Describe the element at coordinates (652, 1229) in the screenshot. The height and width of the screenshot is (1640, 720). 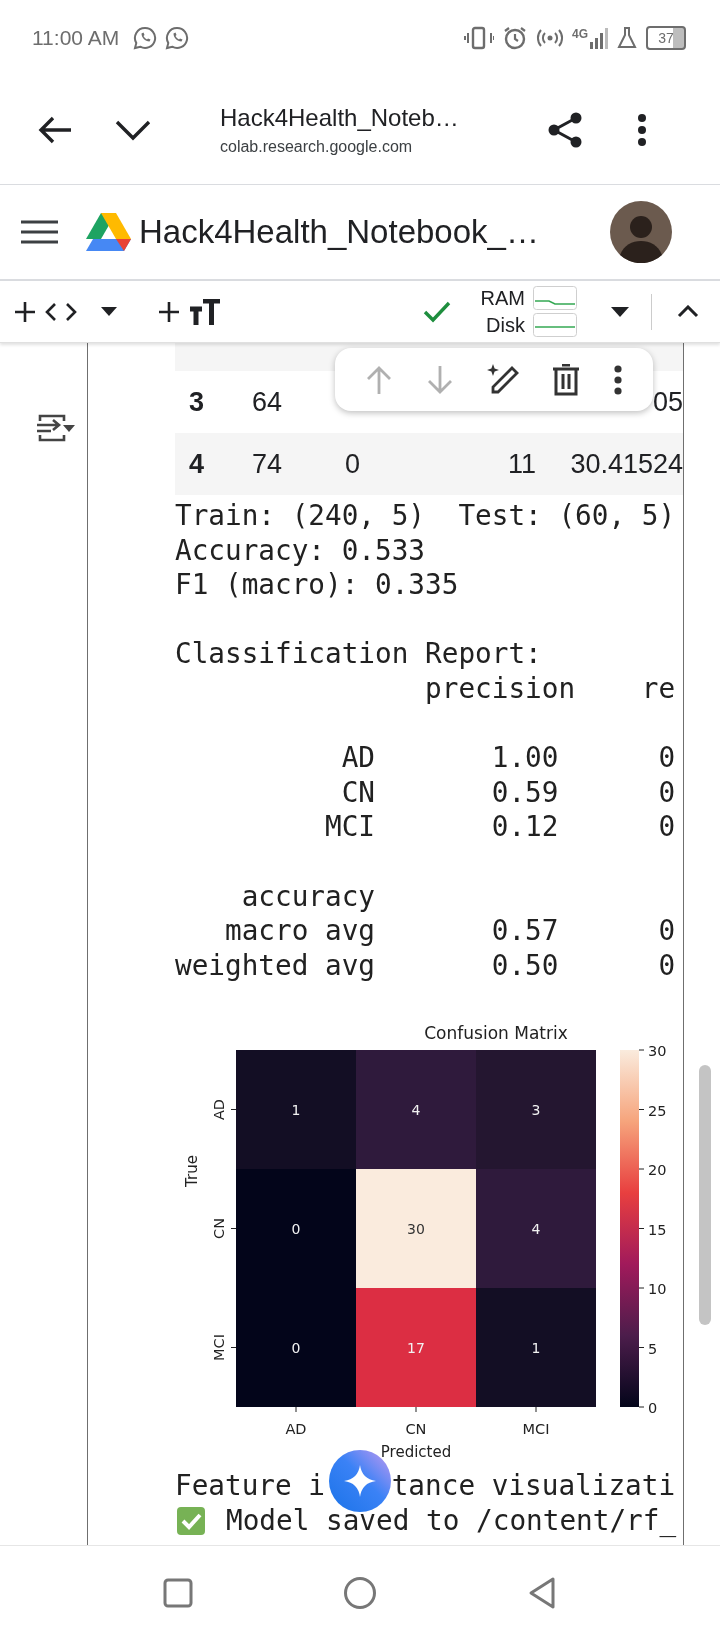
I see `colorbar-tick-label: 15` at that location.